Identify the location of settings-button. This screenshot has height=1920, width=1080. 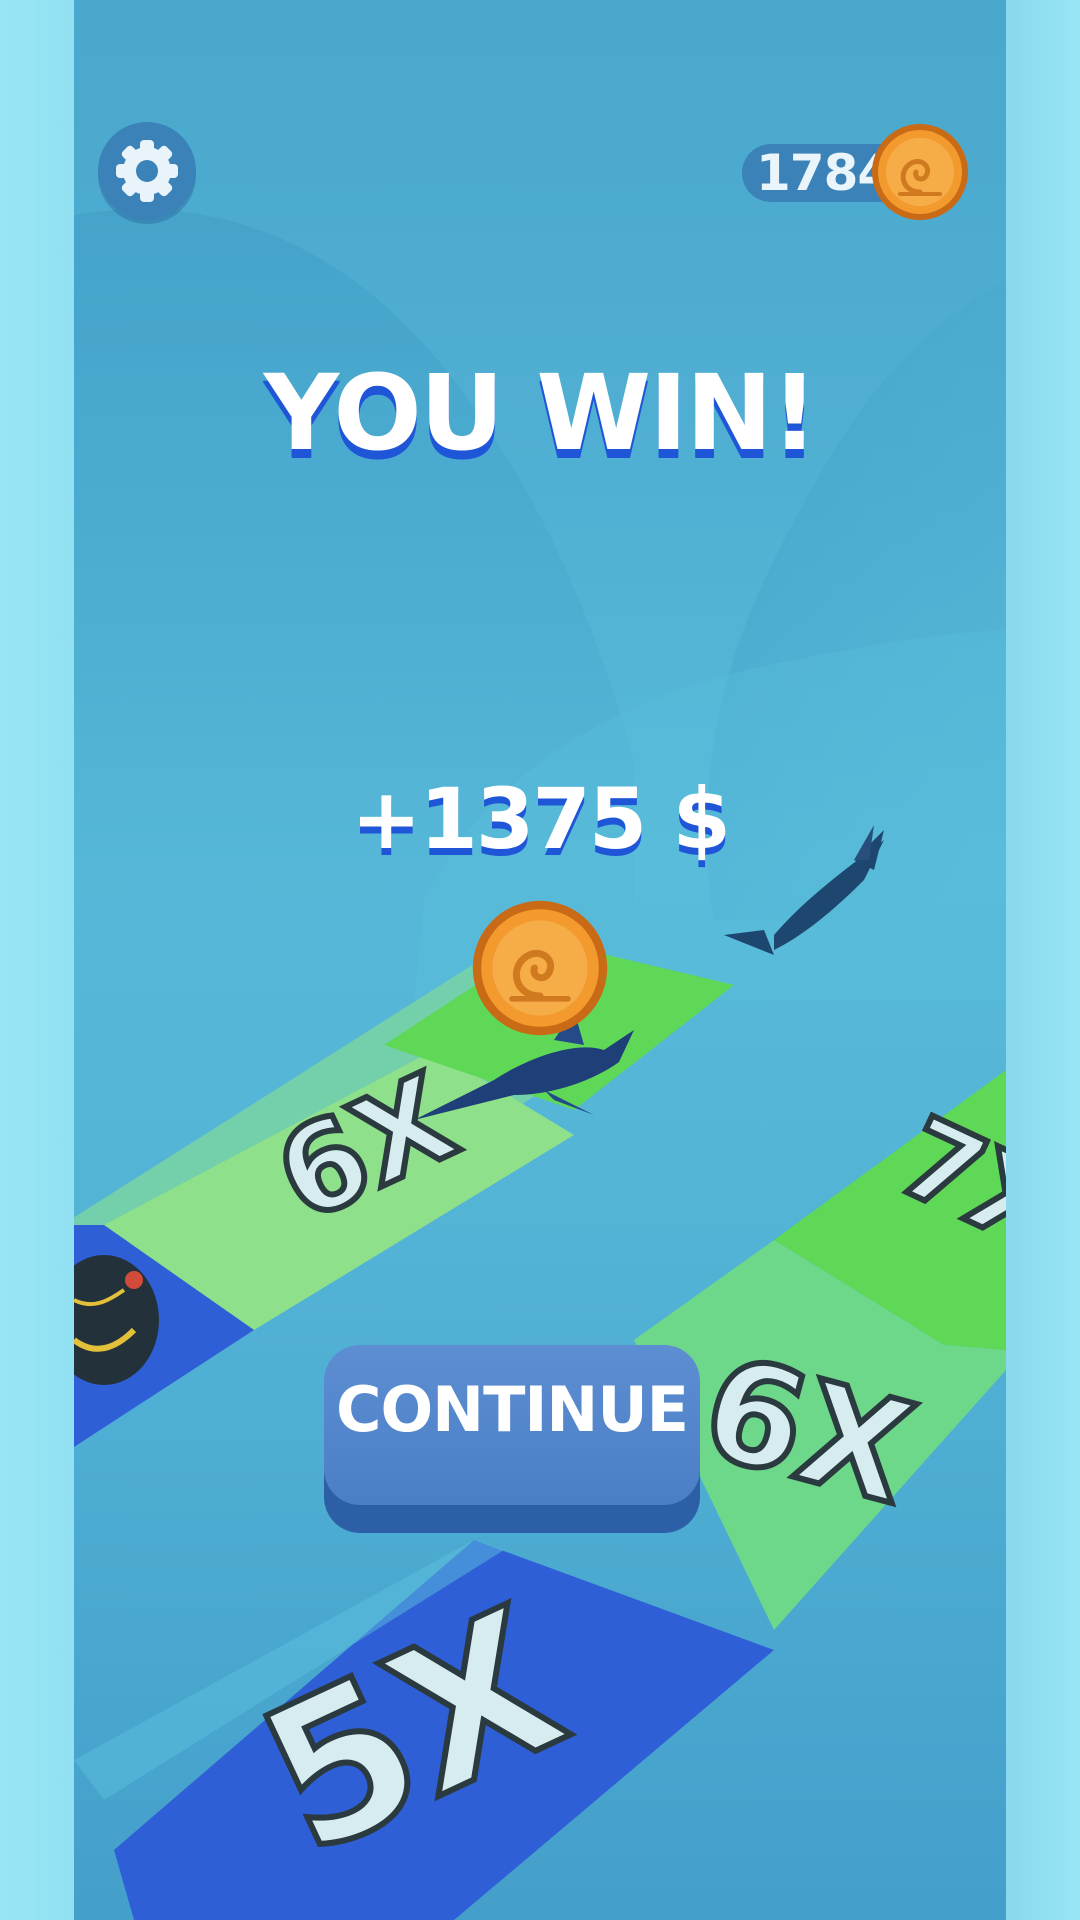
(147, 171).